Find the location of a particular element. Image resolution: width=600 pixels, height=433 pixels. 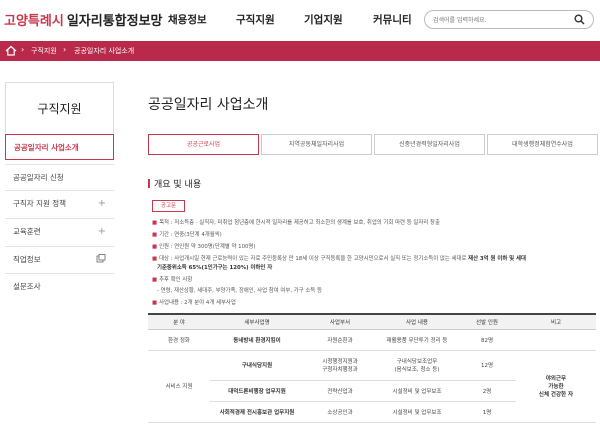

sidebar-item-label: 직업정보 is located at coordinates (27, 259).